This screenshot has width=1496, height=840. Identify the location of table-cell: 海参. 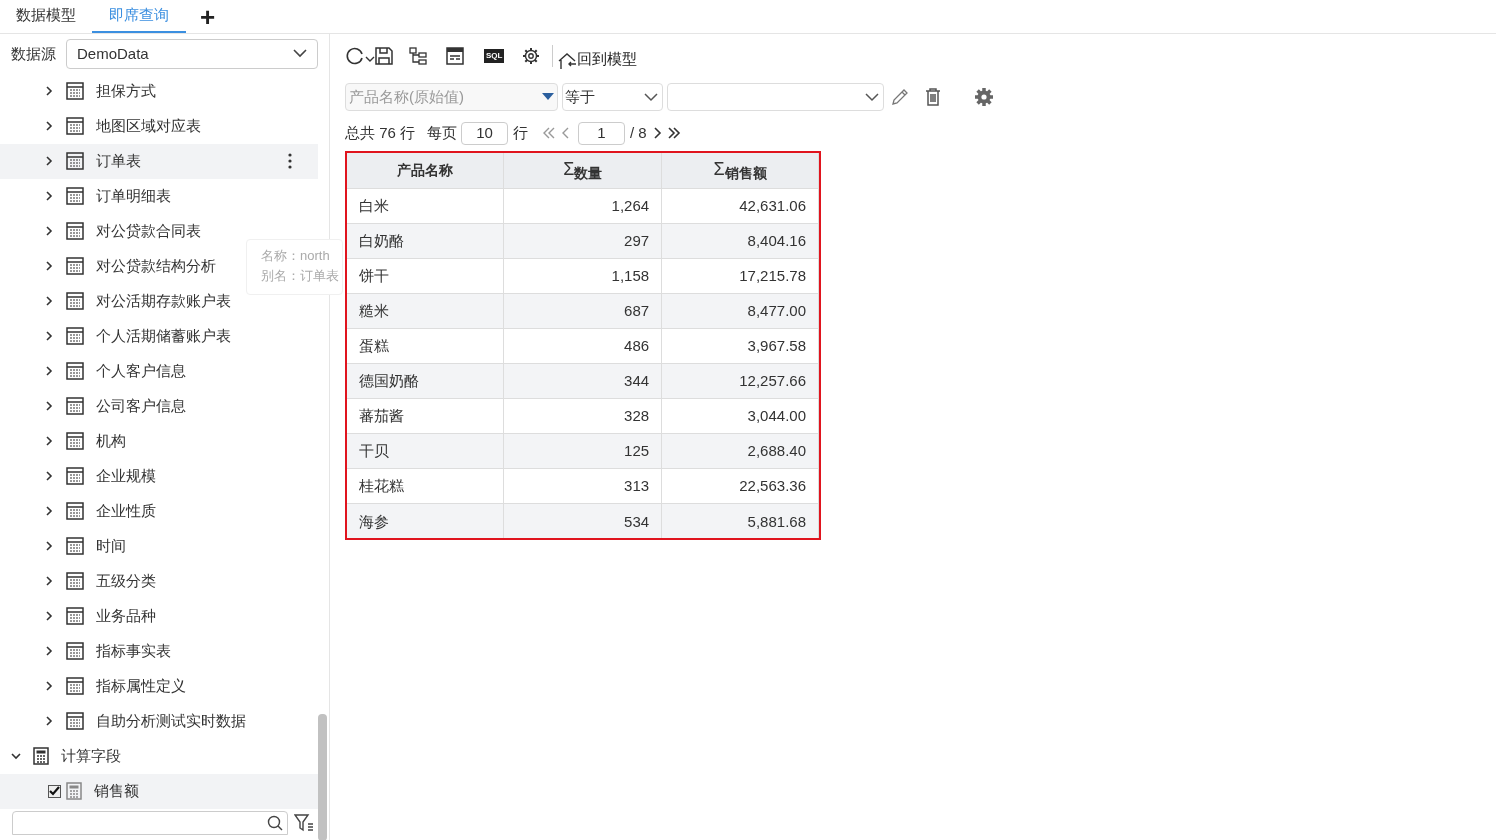
(425, 520).